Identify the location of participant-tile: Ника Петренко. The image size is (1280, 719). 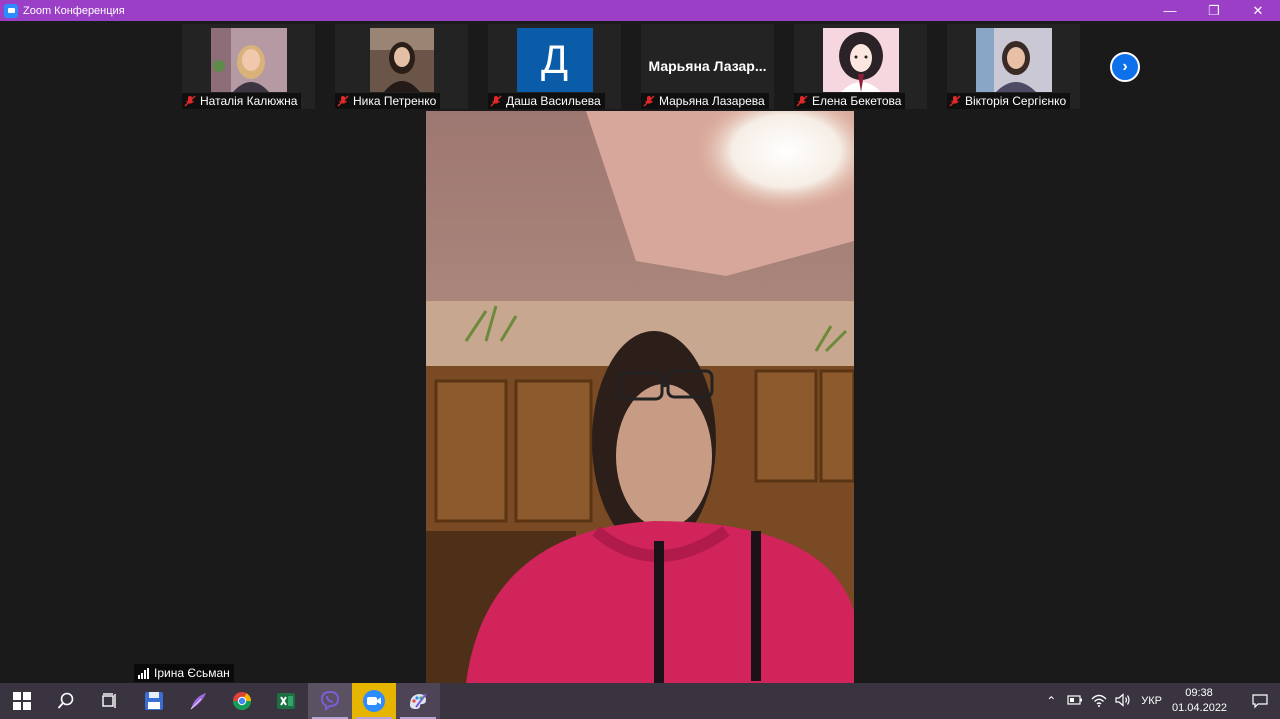
(401, 66).